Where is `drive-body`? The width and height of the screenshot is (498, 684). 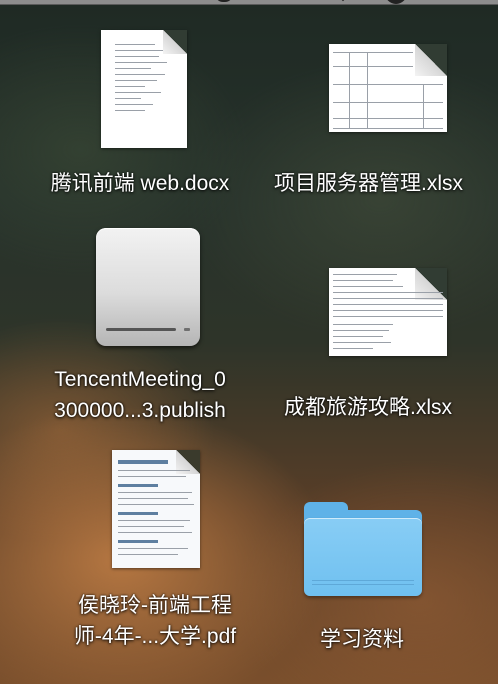 drive-body is located at coordinates (148, 287).